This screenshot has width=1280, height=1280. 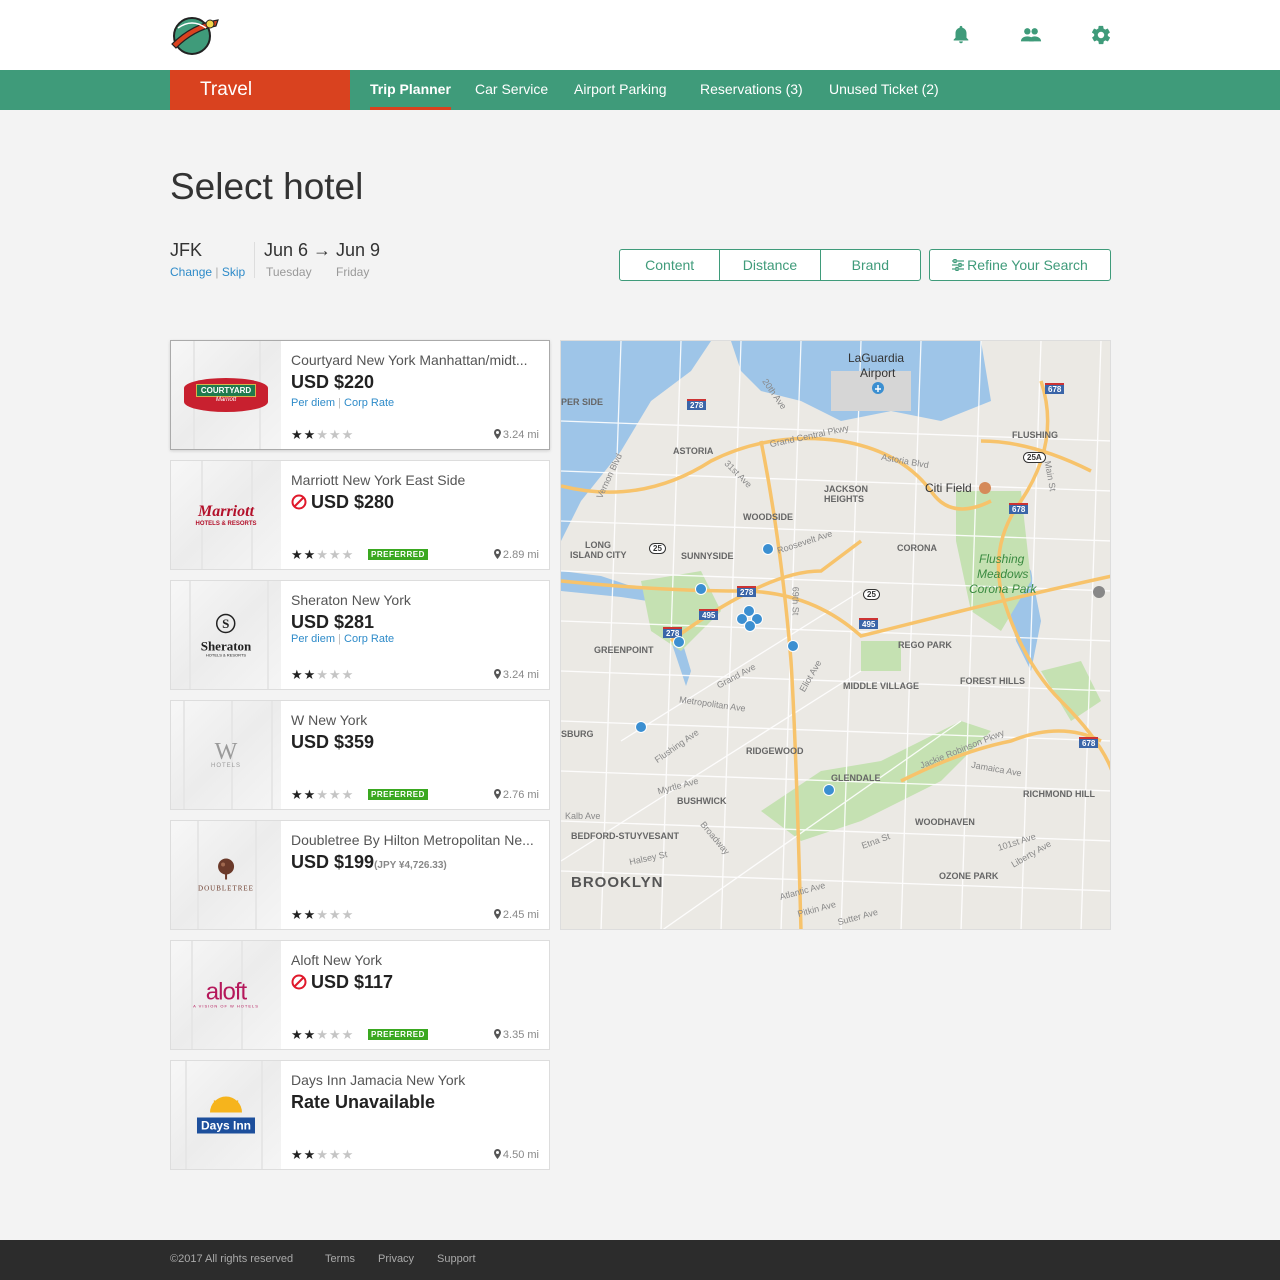 I want to click on days-inn-logo: Days Inn, so click(x=226, y=1115).